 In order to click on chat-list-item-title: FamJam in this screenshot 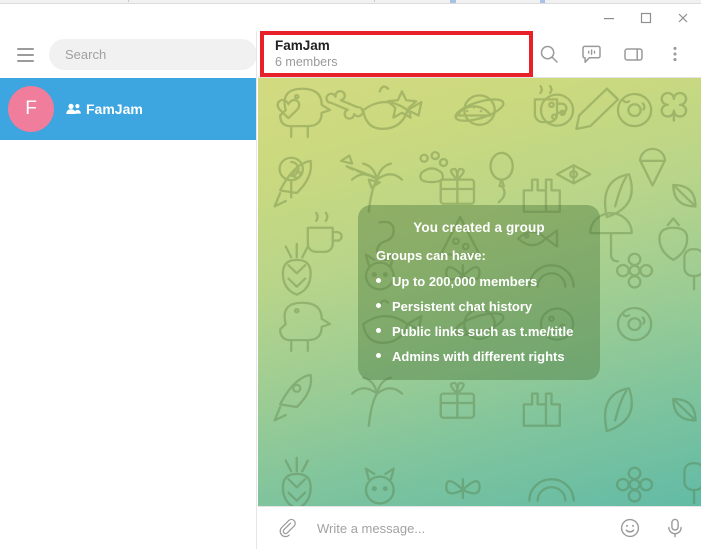, I will do `click(114, 109)`.